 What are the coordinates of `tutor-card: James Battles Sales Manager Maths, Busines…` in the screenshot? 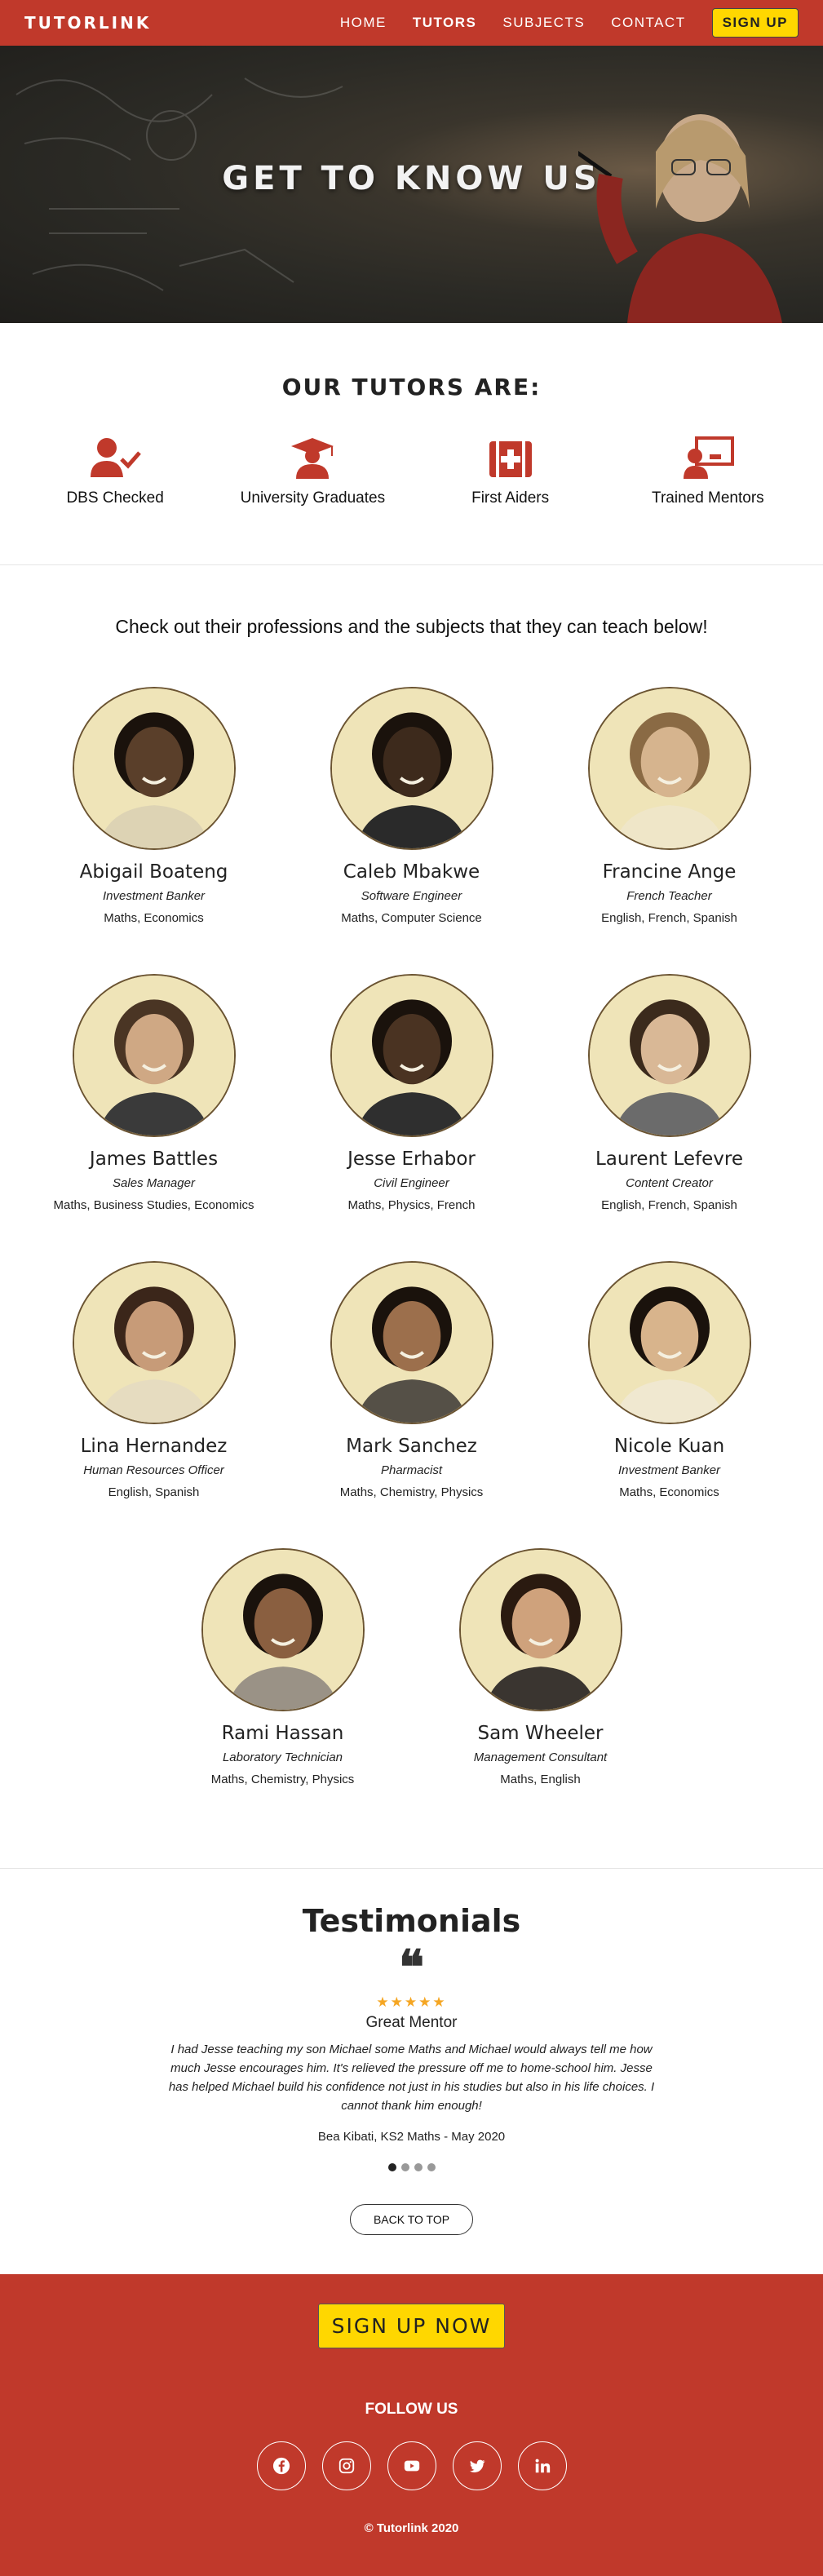 It's located at (154, 1093).